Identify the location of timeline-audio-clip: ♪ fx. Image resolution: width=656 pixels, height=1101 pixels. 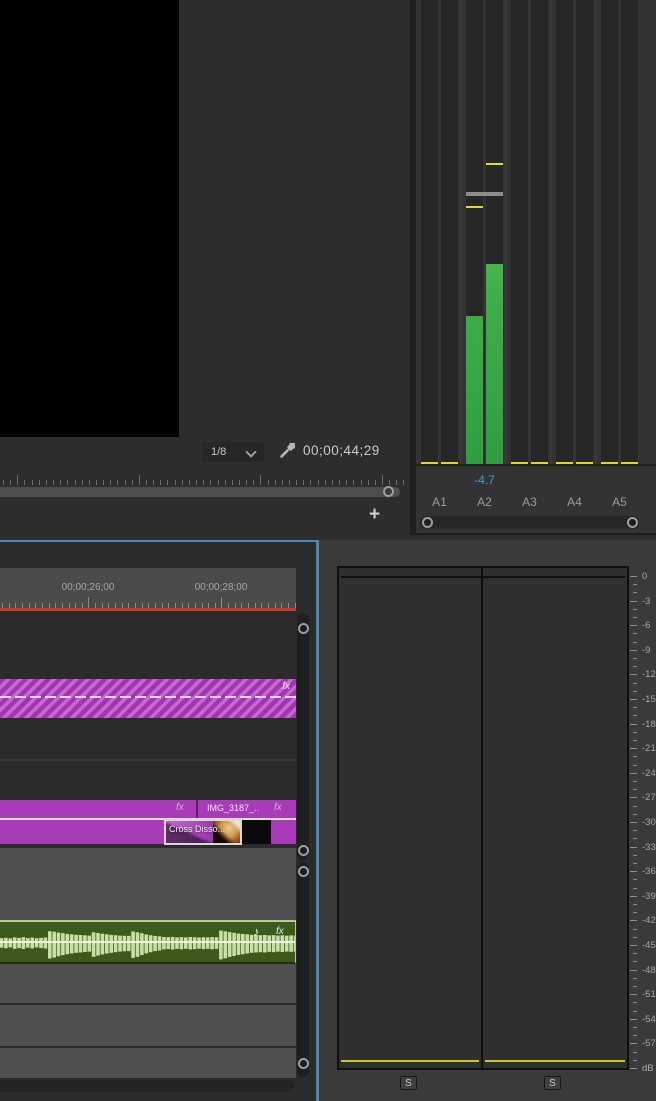
(148, 942).